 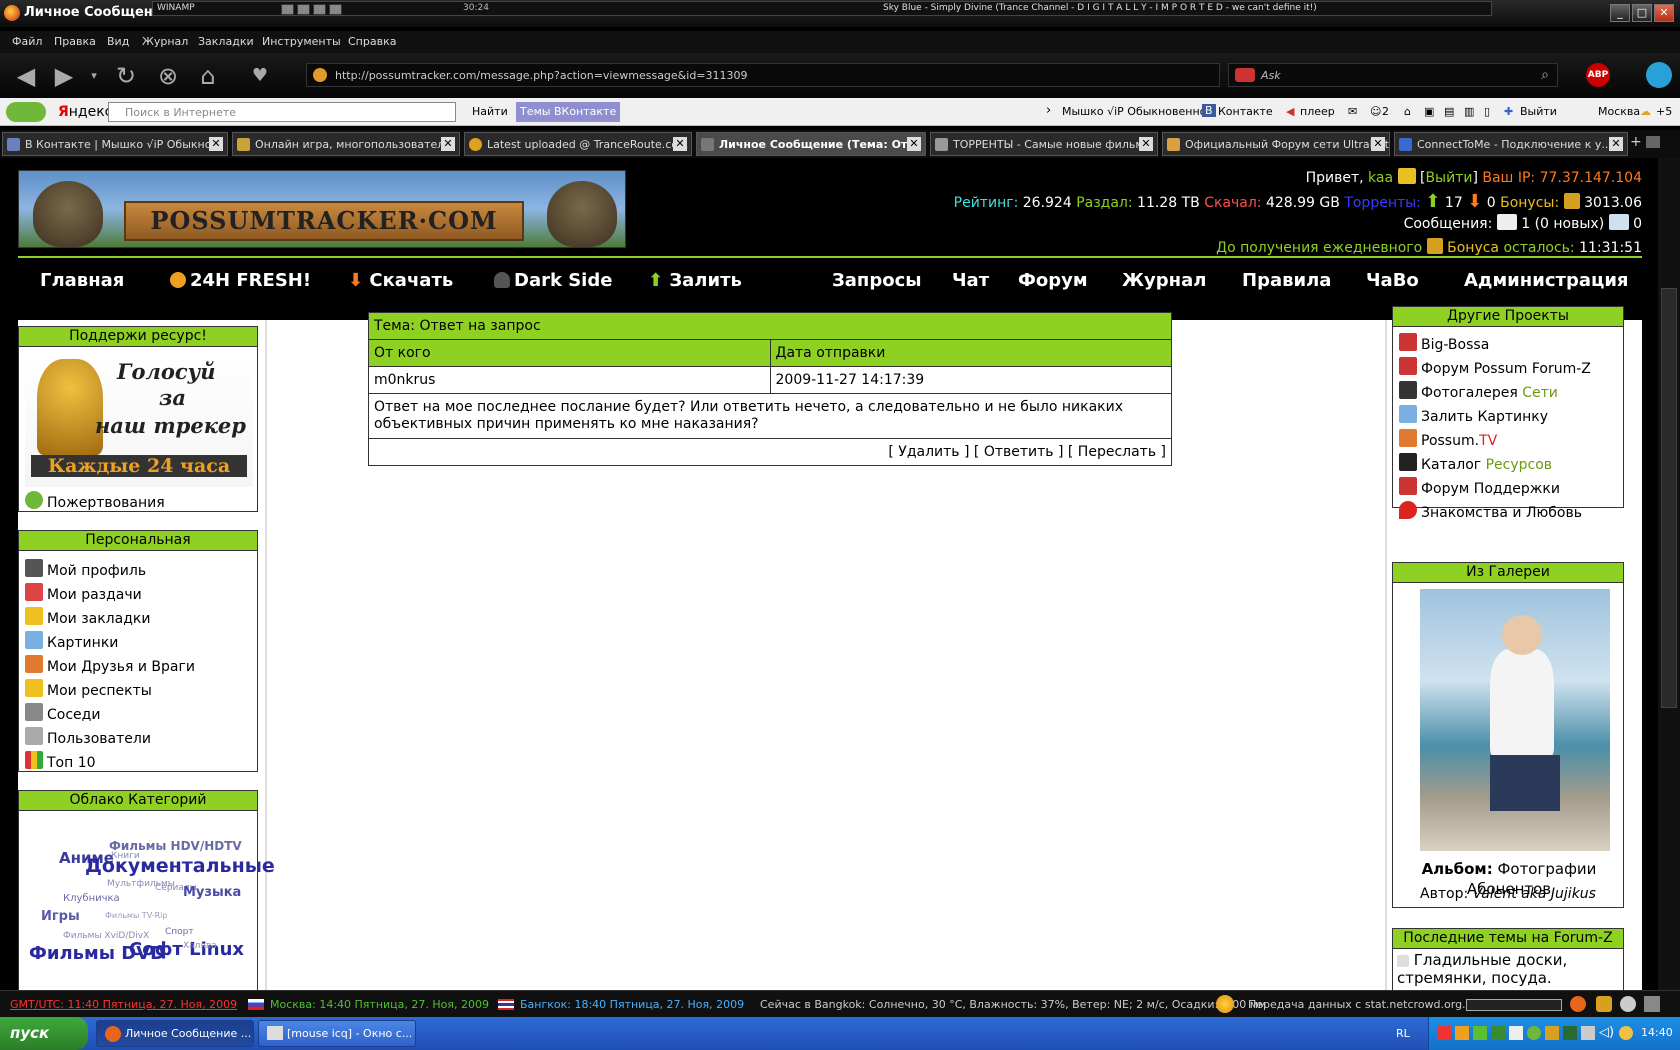 What do you see at coordinates (928, 452) in the screenshot?
I see `delete-link: Удалить` at bounding box center [928, 452].